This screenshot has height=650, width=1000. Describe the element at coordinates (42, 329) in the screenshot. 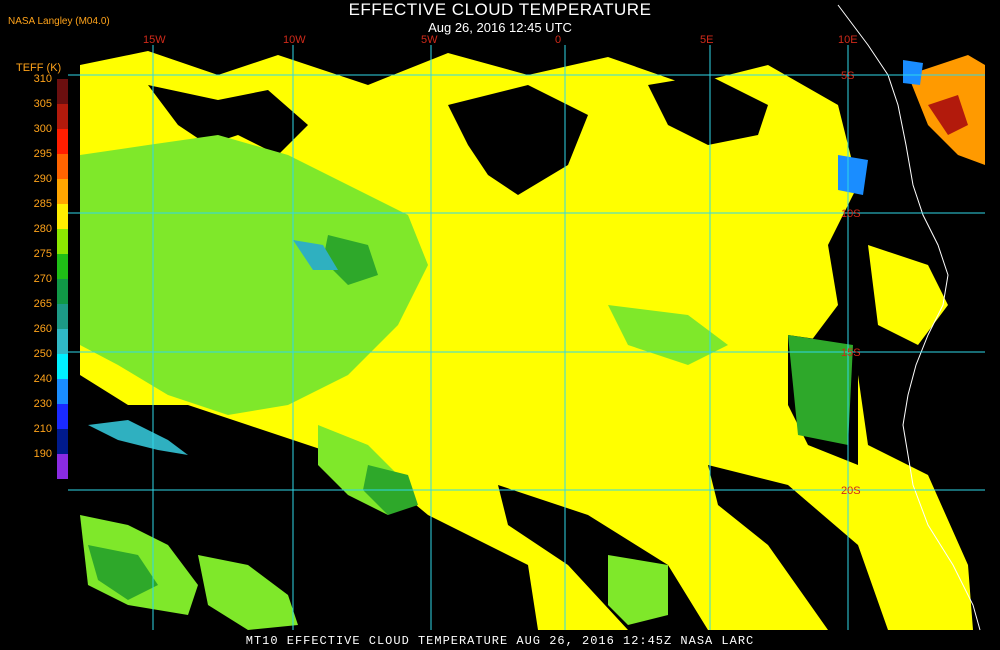

I see `legend-label: 260` at that location.